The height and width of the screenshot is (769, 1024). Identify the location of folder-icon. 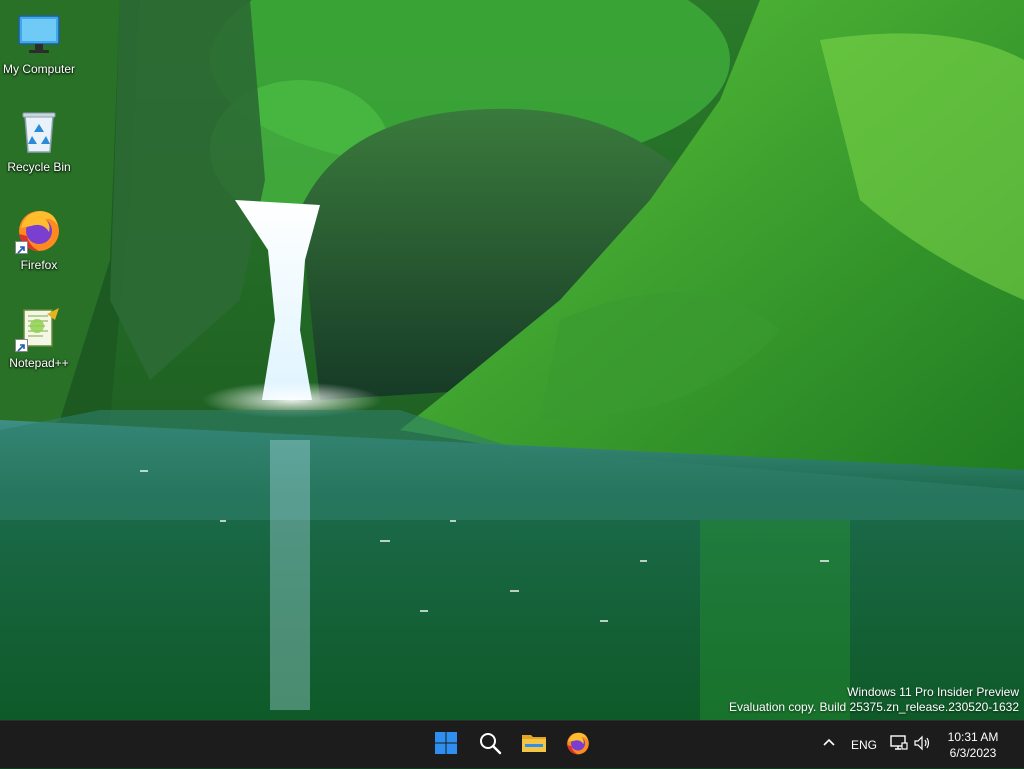
(534, 745).